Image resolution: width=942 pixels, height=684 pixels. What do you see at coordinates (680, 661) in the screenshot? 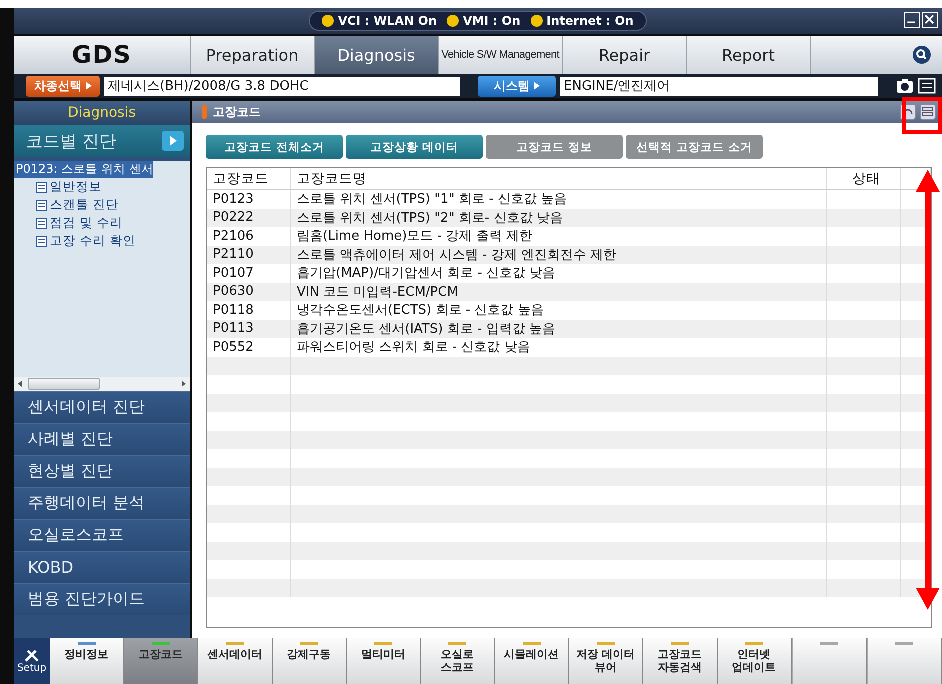
I see `toolbar-button: 고장코드 자동검색` at bounding box center [680, 661].